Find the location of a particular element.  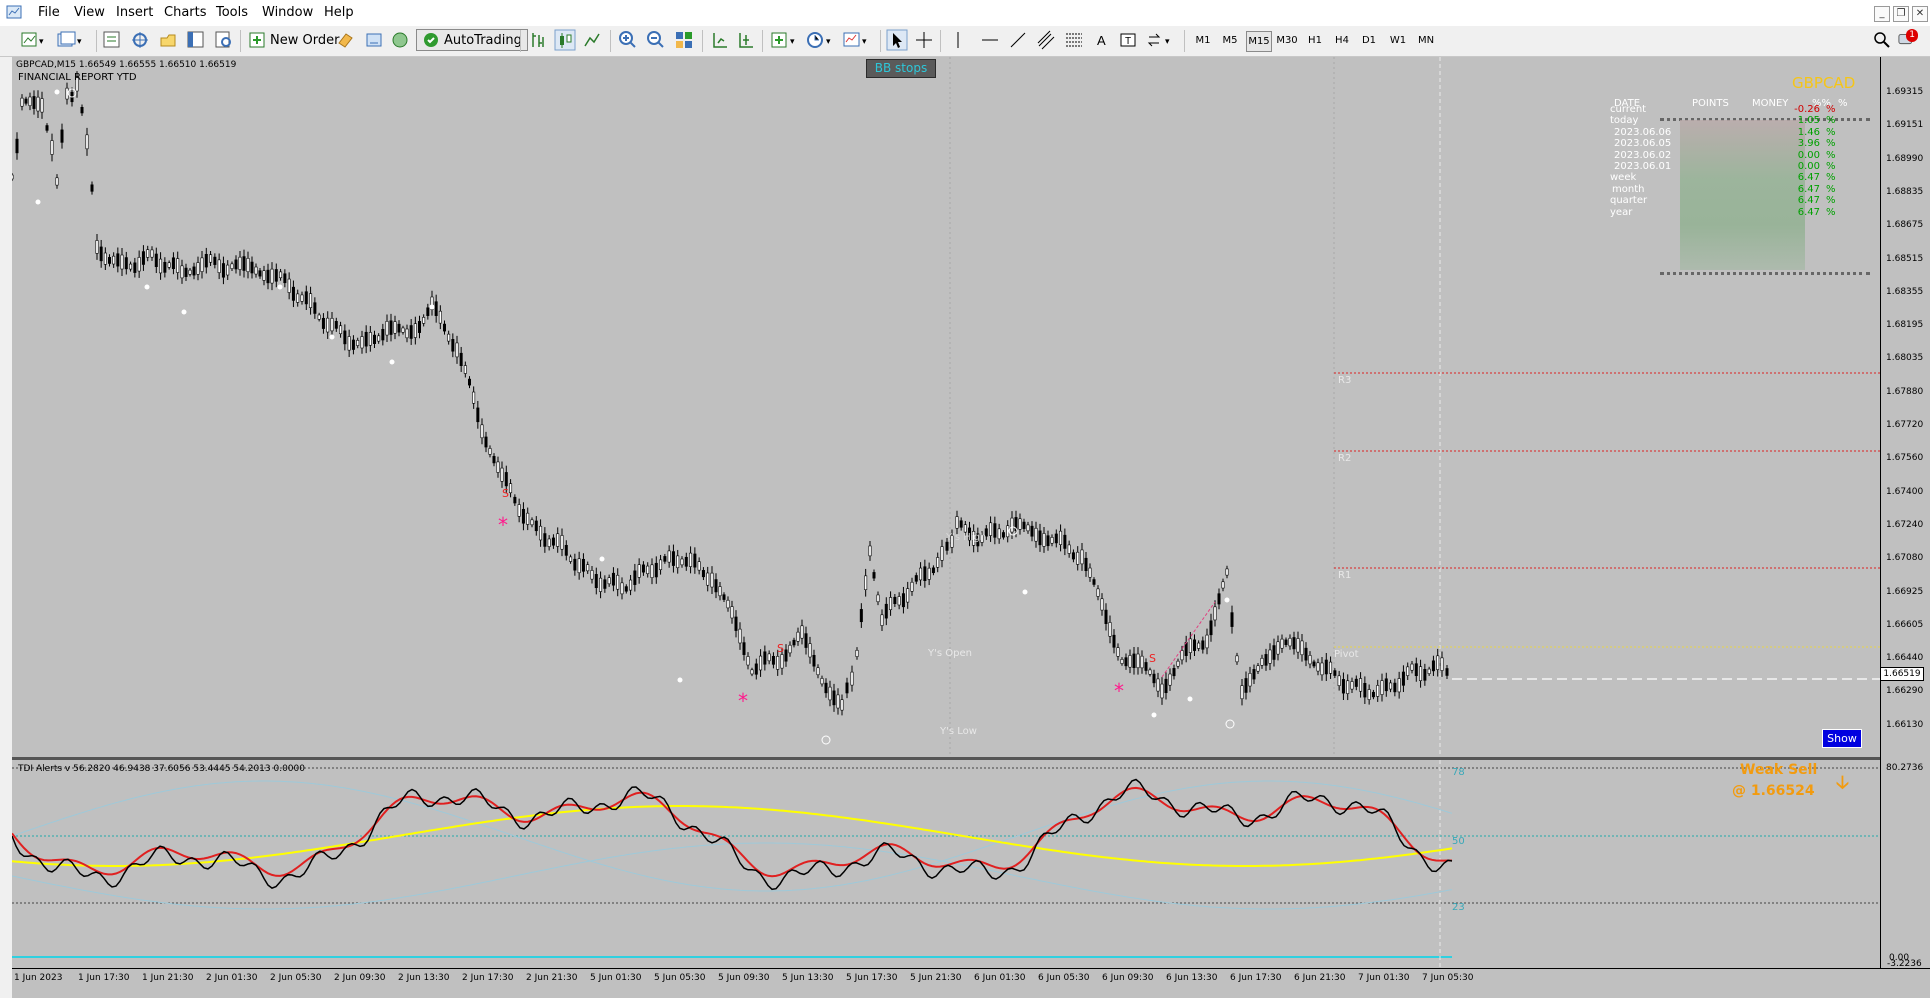

candlestick-icon is located at coordinates (565, 40).